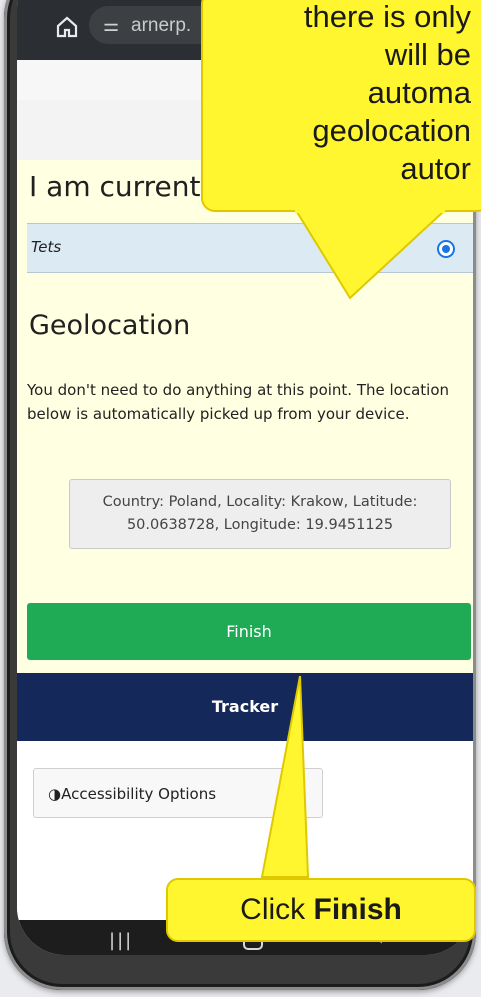 The image size is (481, 997). What do you see at coordinates (114, 25) in the screenshot?
I see `tune-icon: ⚌` at bounding box center [114, 25].